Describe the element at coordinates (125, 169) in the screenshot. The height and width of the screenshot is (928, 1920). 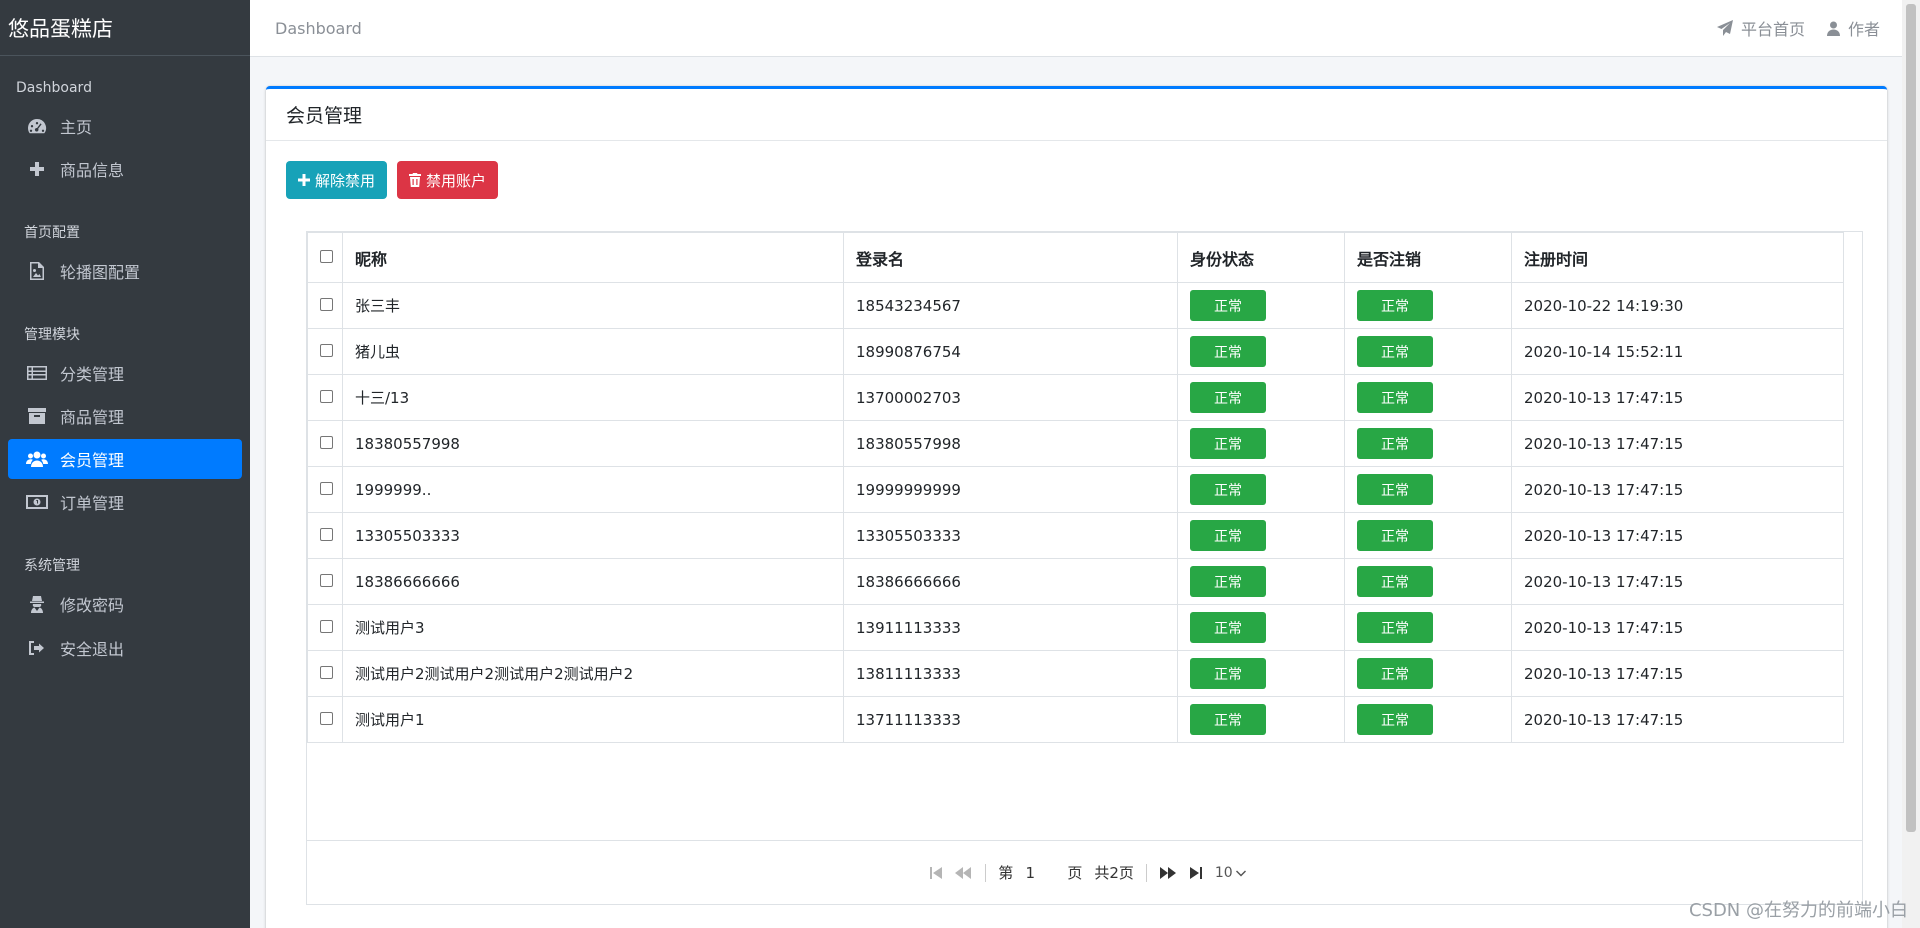
I see `sidebar-item-goods-info: 商品信息` at that location.